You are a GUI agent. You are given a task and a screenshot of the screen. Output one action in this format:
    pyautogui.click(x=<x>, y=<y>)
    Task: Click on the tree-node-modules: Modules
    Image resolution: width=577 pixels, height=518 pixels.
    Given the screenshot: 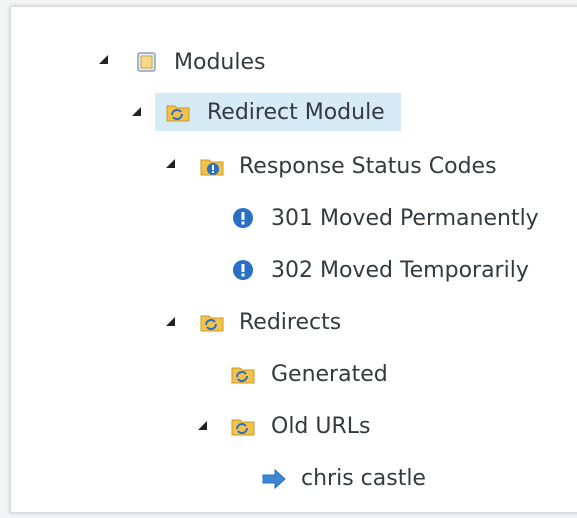 What is the action you would take?
    pyautogui.click(x=229, y=62)
    